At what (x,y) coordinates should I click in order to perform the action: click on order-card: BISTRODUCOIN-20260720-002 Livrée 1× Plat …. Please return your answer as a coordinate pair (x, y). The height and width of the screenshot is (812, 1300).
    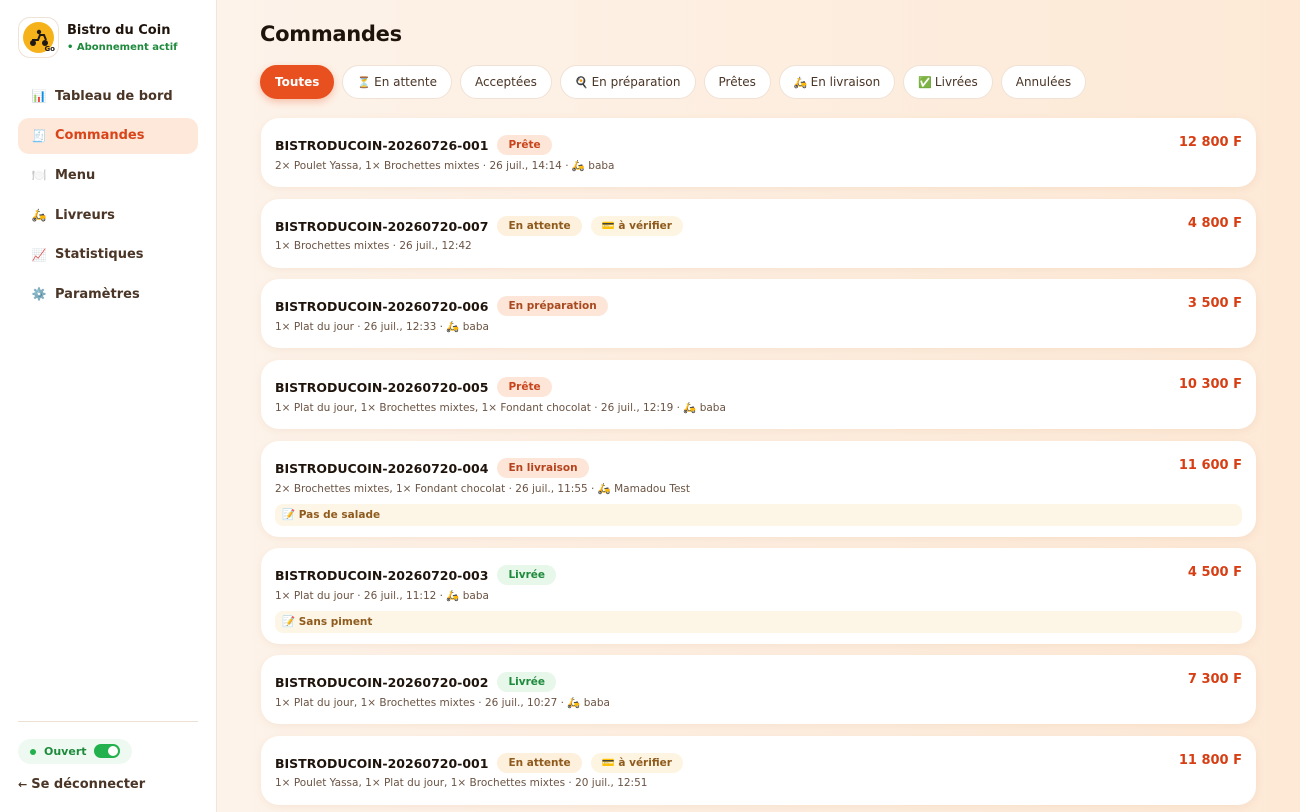
    Looking at the image, I should click on (758, 689).